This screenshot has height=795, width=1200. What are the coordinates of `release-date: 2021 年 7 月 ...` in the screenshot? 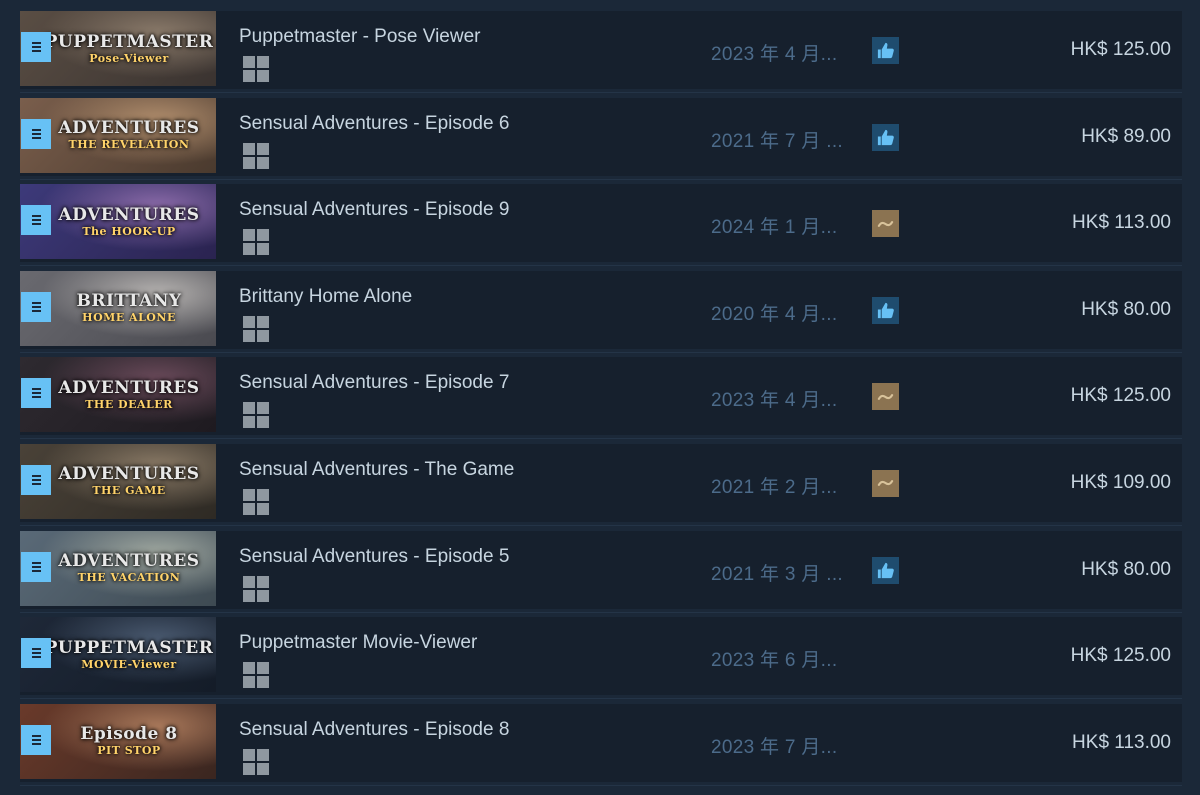 It's located at (777, 141).